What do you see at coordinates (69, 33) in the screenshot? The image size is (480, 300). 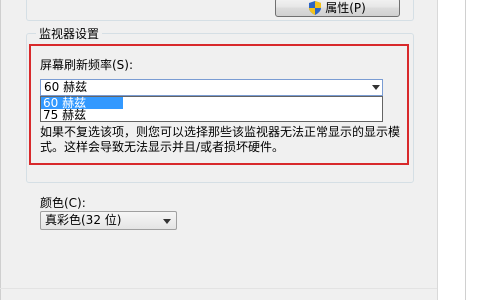 I see `monitor-settings-title: 监视器设置` at bounding box center [69, 33].